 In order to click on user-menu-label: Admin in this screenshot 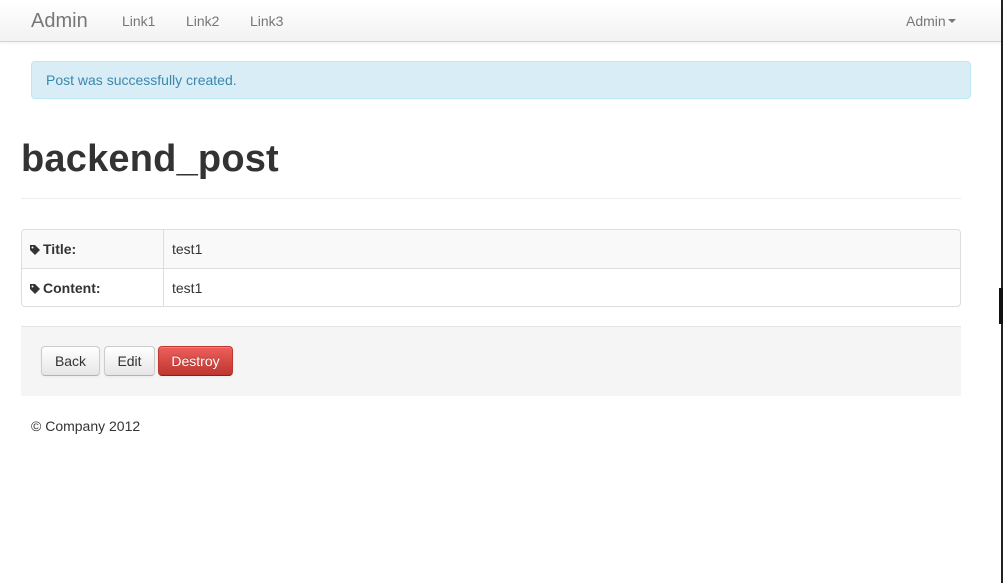, I will do `click(926, 21)`.